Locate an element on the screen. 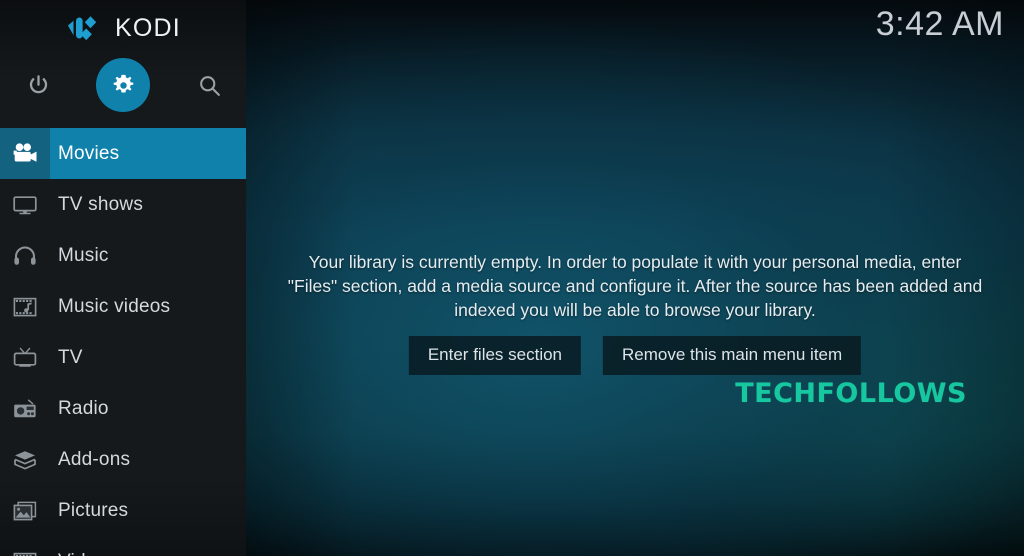 The height and width of the screenshot is (556, 1024). power-icon is located at coordinates (38, 85).